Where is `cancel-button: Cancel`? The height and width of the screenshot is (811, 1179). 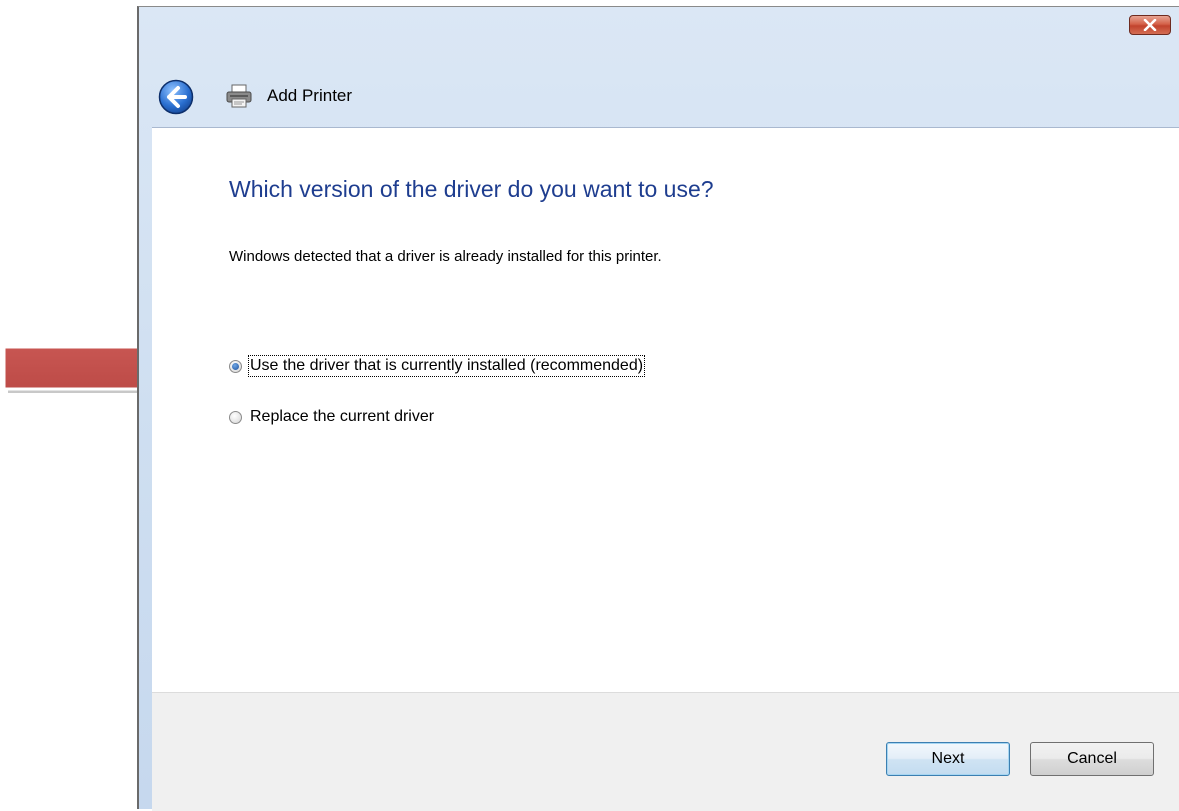
cancel-button: Cancel is located at coordinates (1092, 759).